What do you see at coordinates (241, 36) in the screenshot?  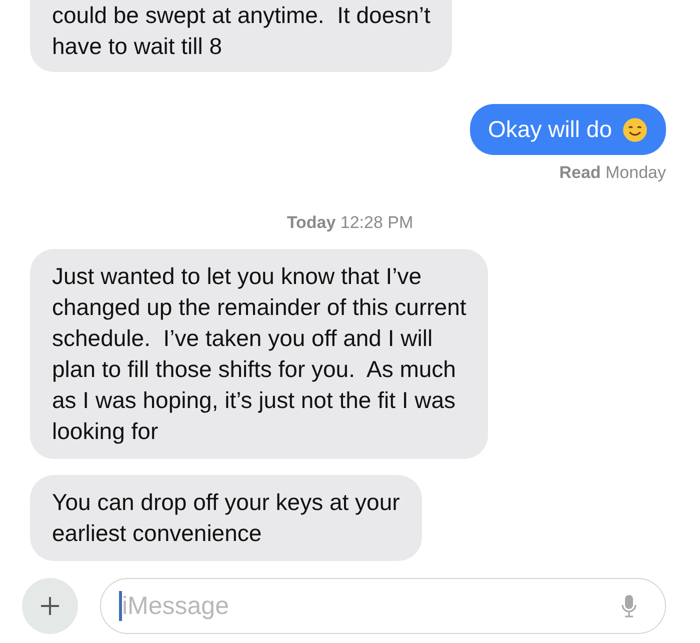 I see `message-bubble: could be swept at anytime. It doesn’t have to wait till 8` at bounding box center [241, 36].